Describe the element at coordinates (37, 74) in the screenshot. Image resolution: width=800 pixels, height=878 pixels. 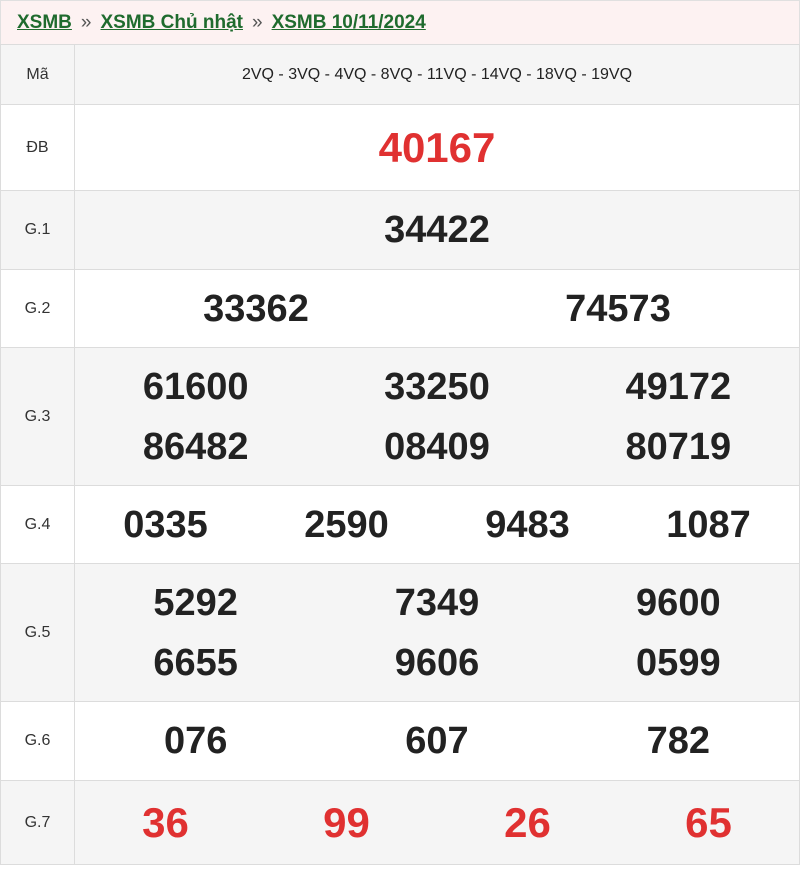
I see `codes-label: Mã` at that location.